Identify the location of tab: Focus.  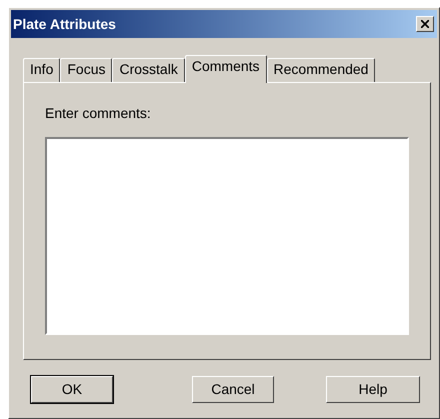
(86, 70).